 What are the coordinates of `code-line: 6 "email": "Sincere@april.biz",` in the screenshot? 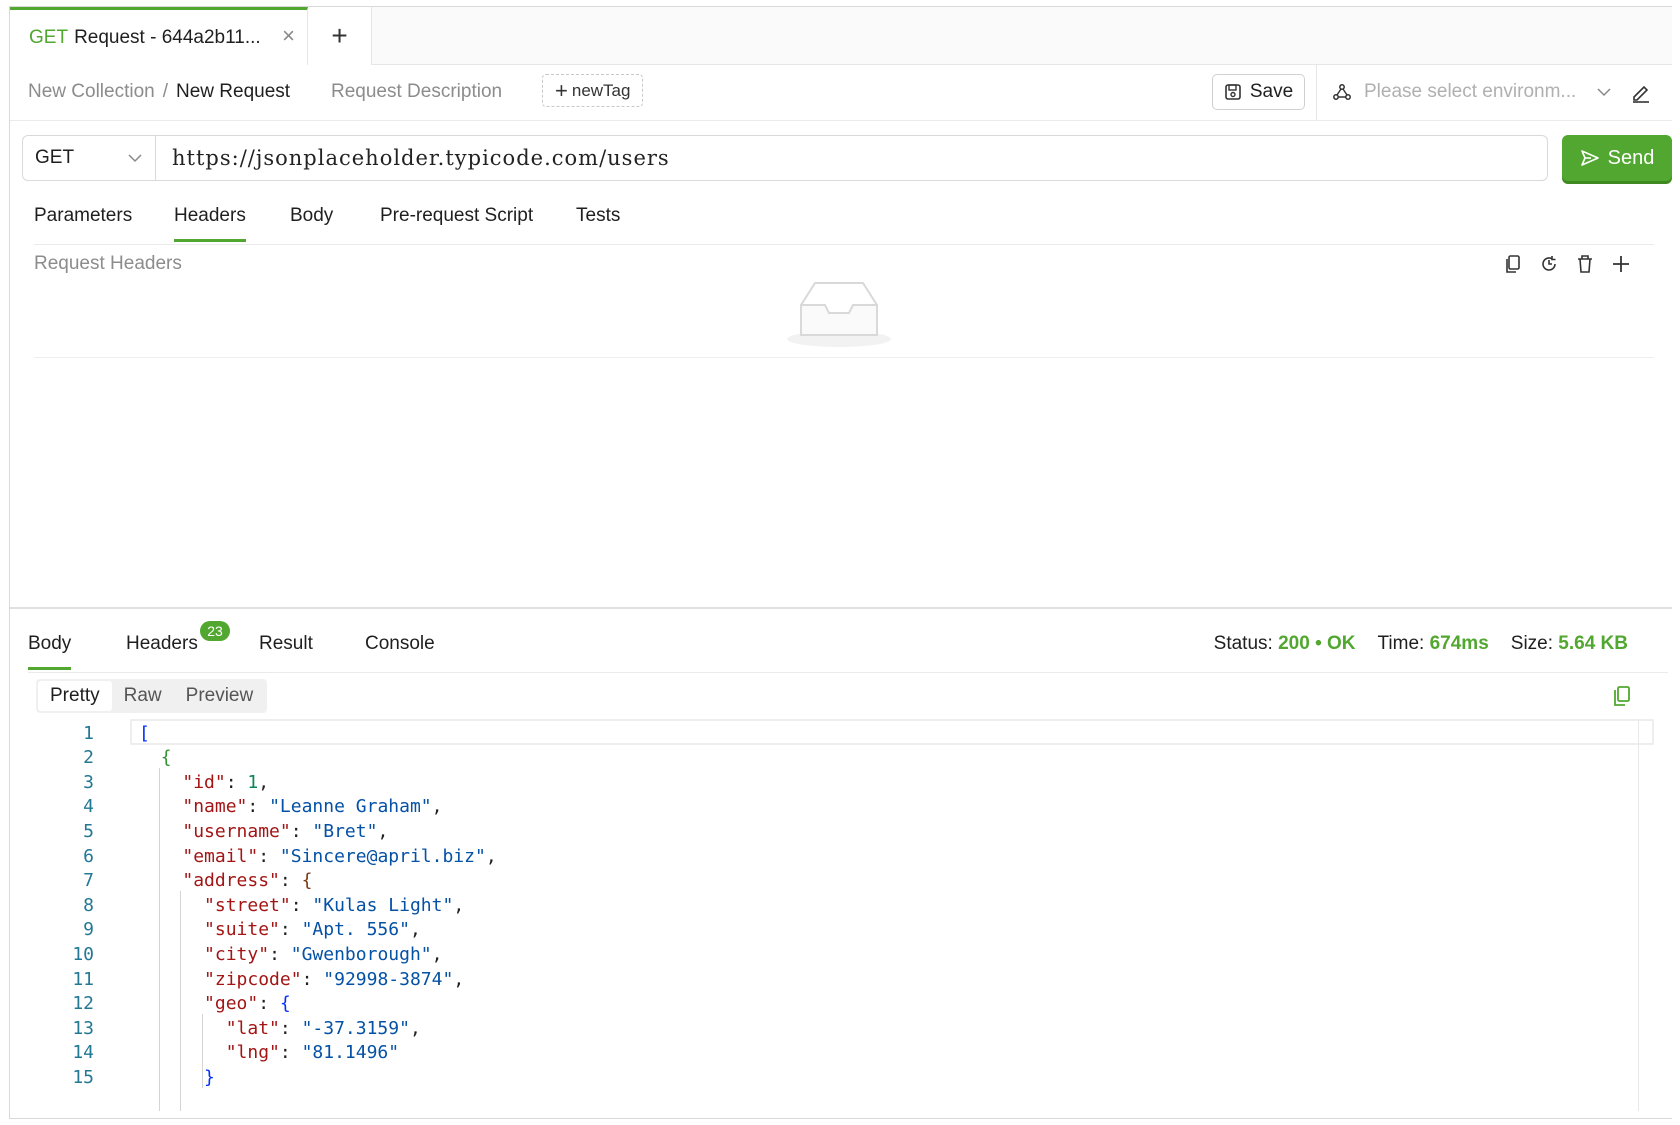 It's located at (848, 856).